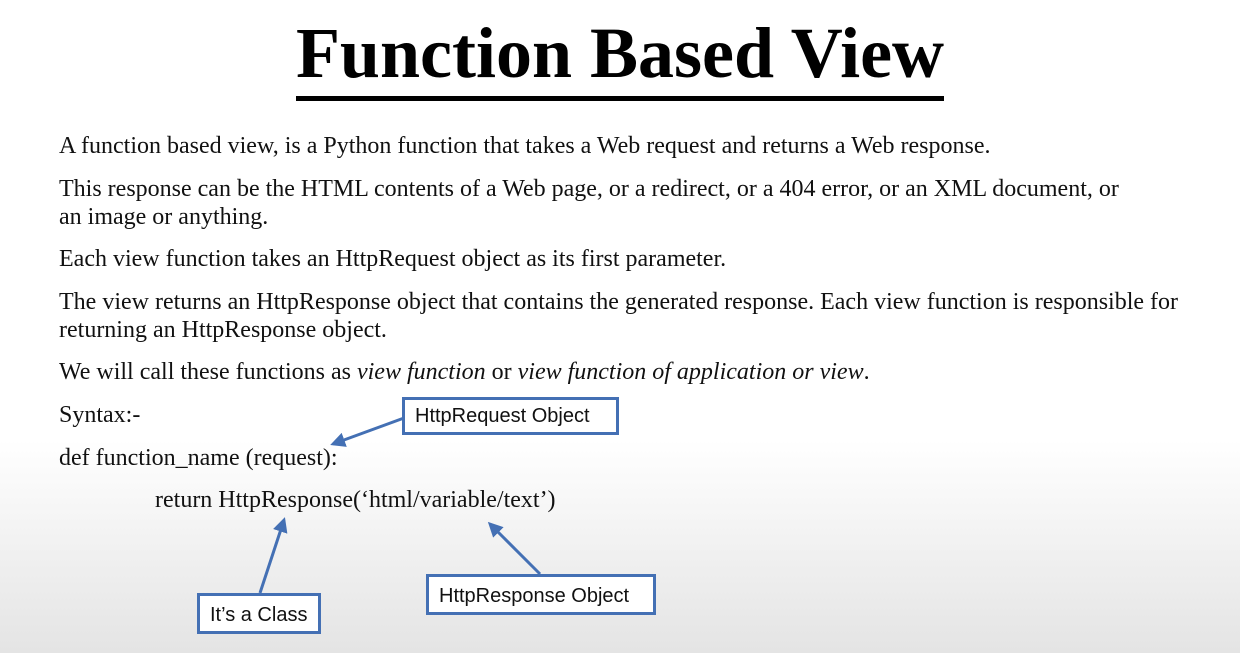 The width and height of the screenshot is (1240, 653). Describe the element at coordinates (541, 594) in the screenshot. I see `httpresponse-object-callout: HttpResponse Object` at that location.